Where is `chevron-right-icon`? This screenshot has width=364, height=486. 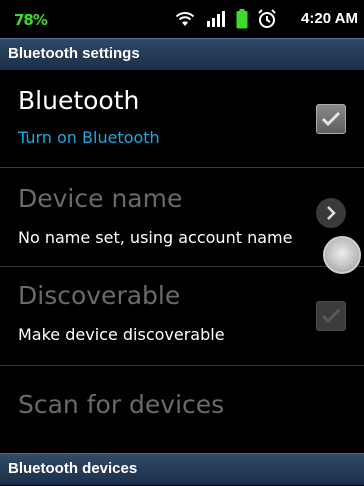
chevron-right-icon is located at coordinates (331, 213).